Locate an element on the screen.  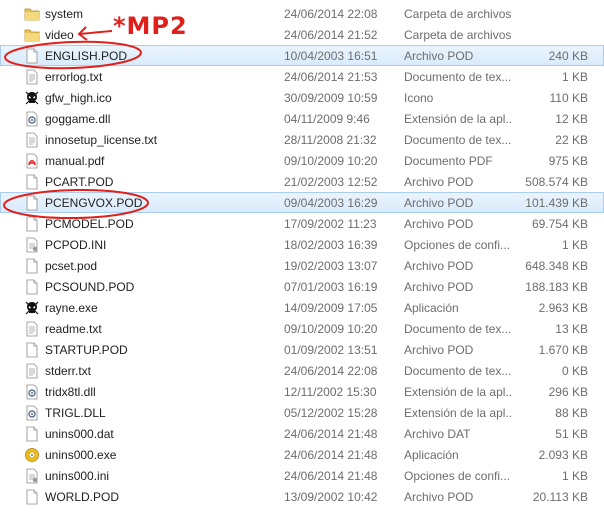
file-size: 22 KB is located at coordinates (571, 140).